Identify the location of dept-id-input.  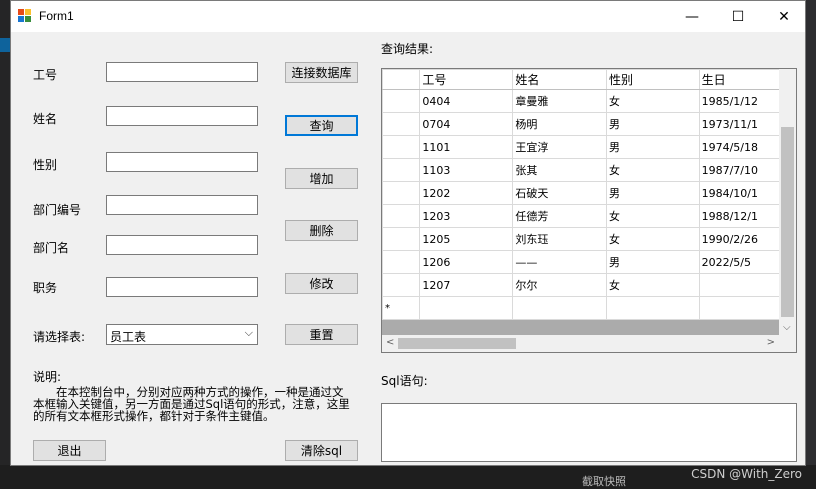
(182, 205).